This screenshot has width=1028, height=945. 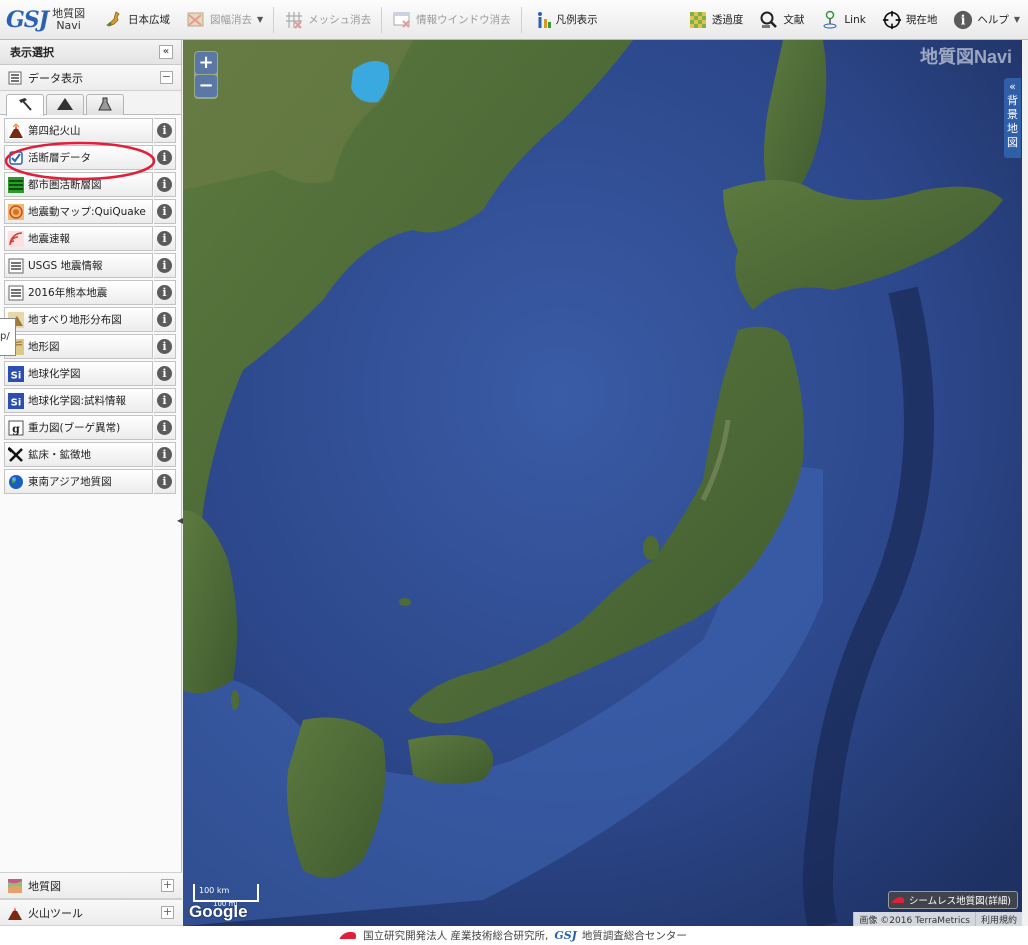 I want to click on list-item: Si 地球化学図:試料情報 i, so click(x=90, y=400).